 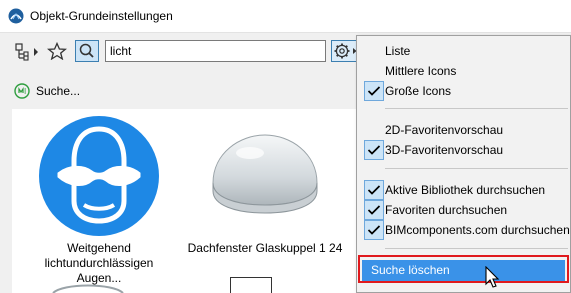 I want to click on menu-item-label: Favoriten durchsuchen, so click(x=446, y=210).